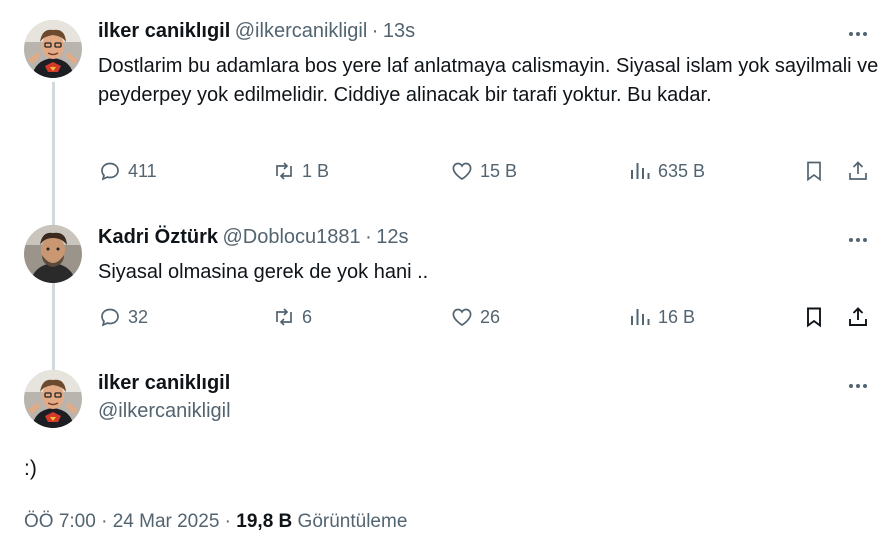 The height and width of the screenshot is (558, 894). I want to click on views-button: 635 B, so click(666, 171).